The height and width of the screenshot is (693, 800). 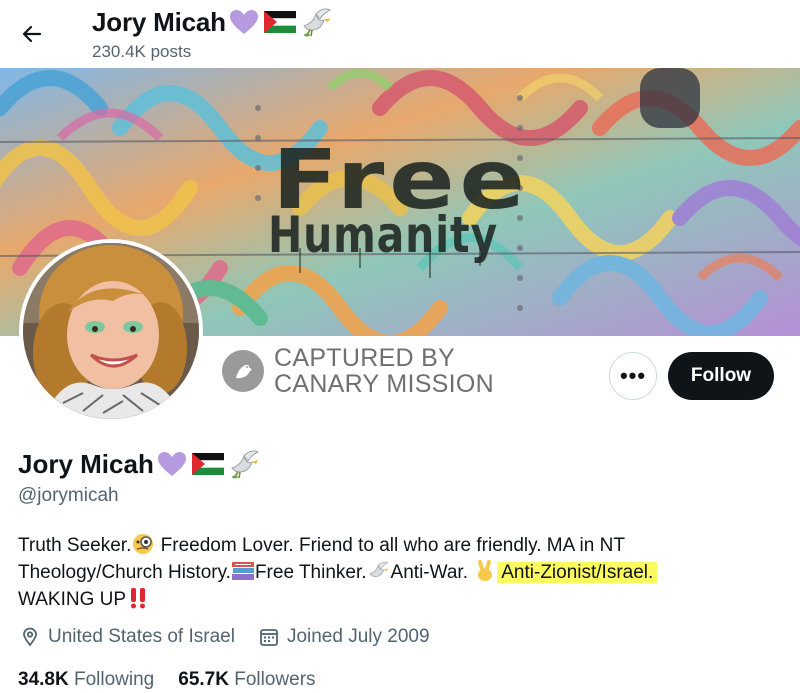 I want to click on profile-name-text: Jory Micah, so click(x=86, y=463).